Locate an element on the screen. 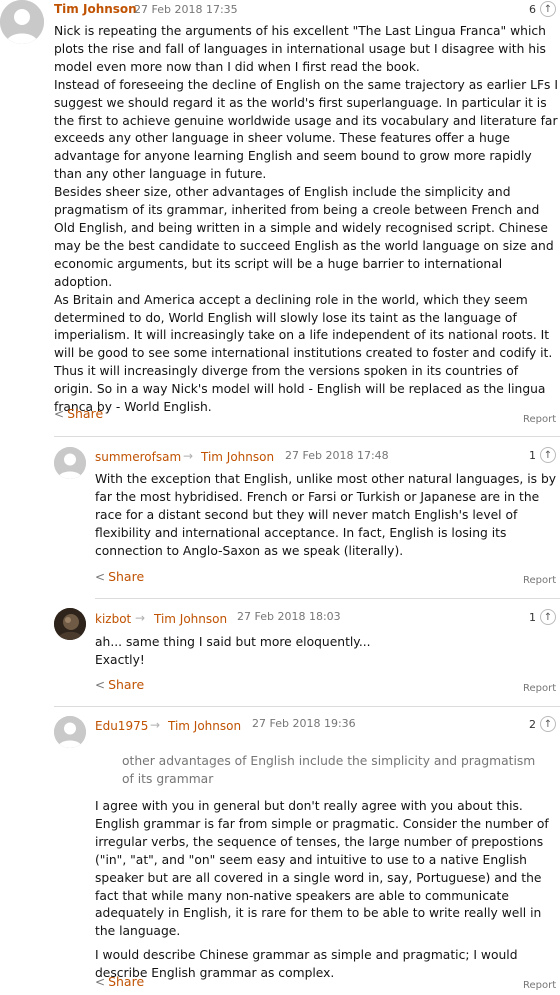 The width and height of the screenshot is (560, 995). comment-author: Tim Johnson is located at coordinates (95, 9).